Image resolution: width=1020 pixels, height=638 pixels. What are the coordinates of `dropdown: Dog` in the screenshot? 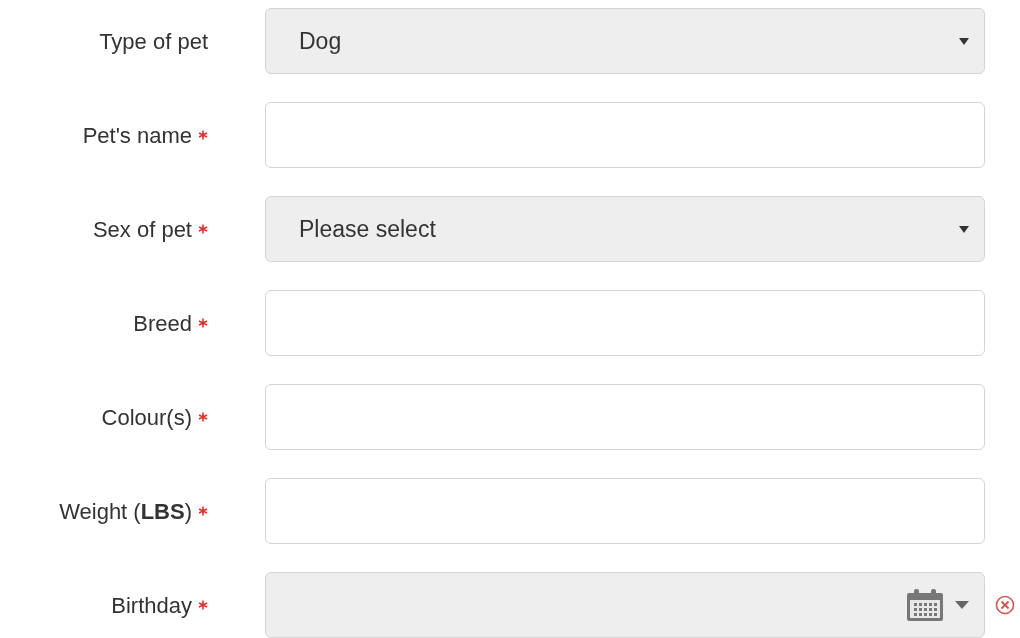 It's located at (625, 41).